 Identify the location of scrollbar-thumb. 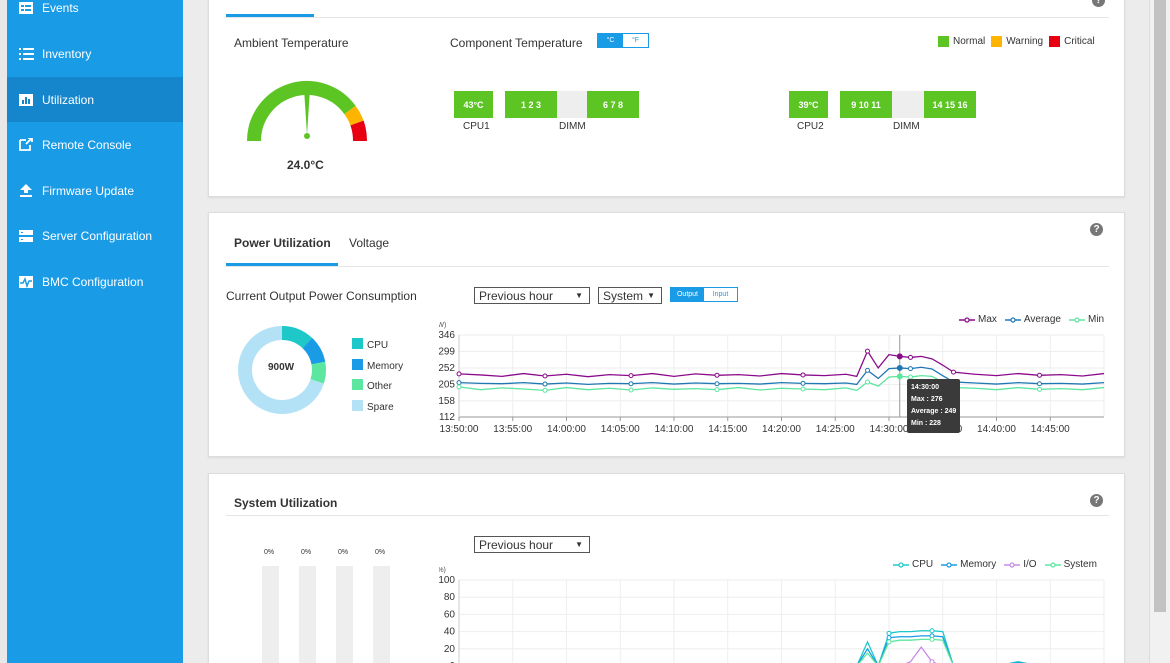
(1160, 306).